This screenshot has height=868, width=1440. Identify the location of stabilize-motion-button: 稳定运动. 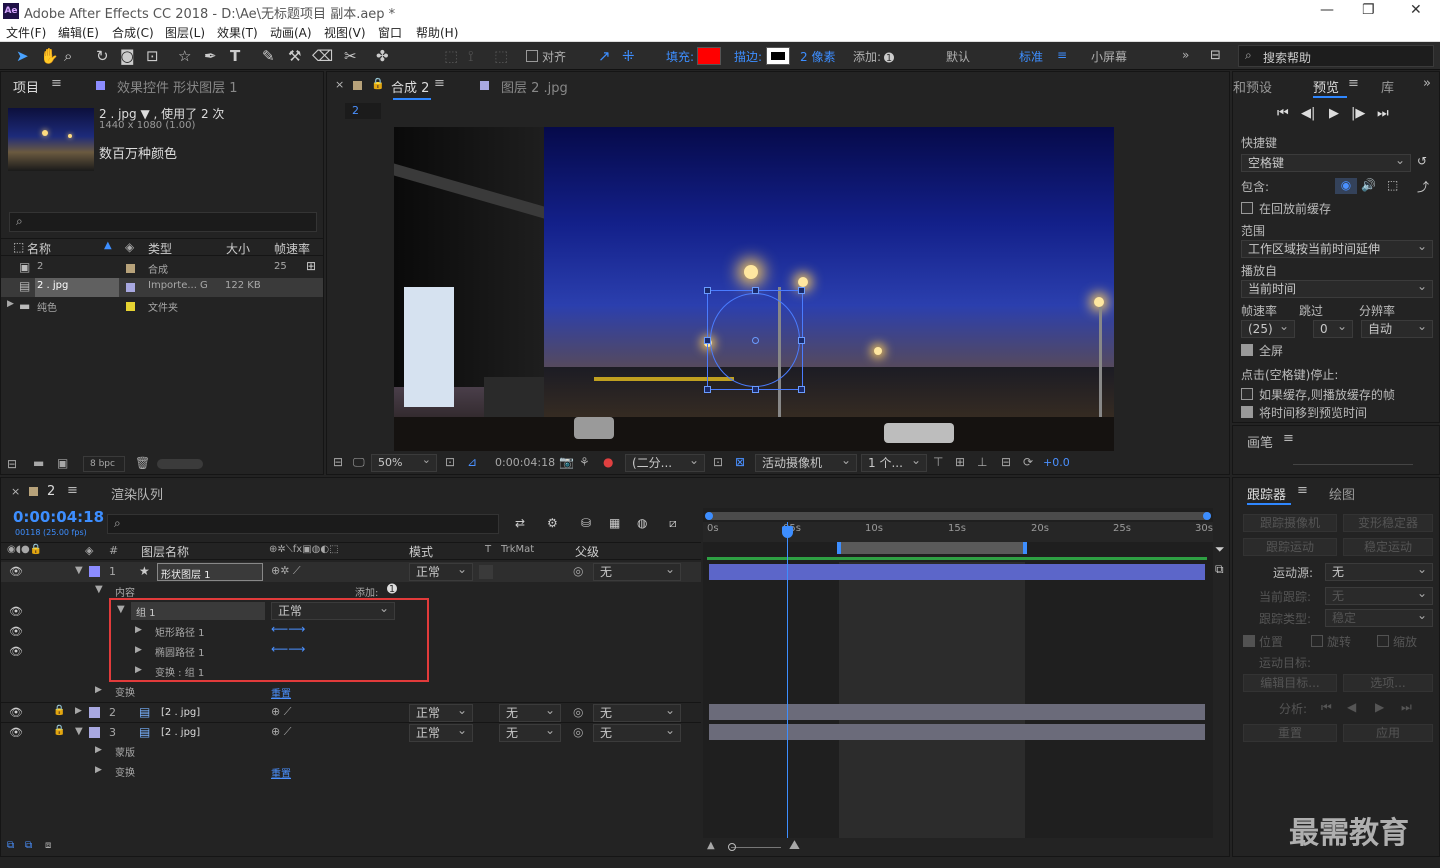
(1388, 547).